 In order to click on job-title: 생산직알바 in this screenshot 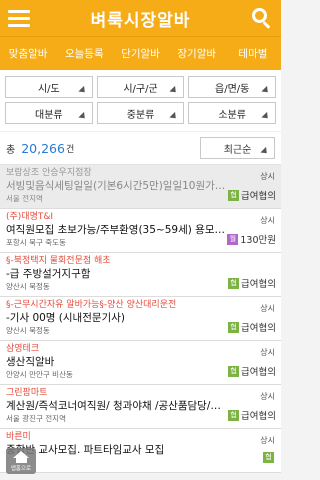, I will do `click(30, 362)`.